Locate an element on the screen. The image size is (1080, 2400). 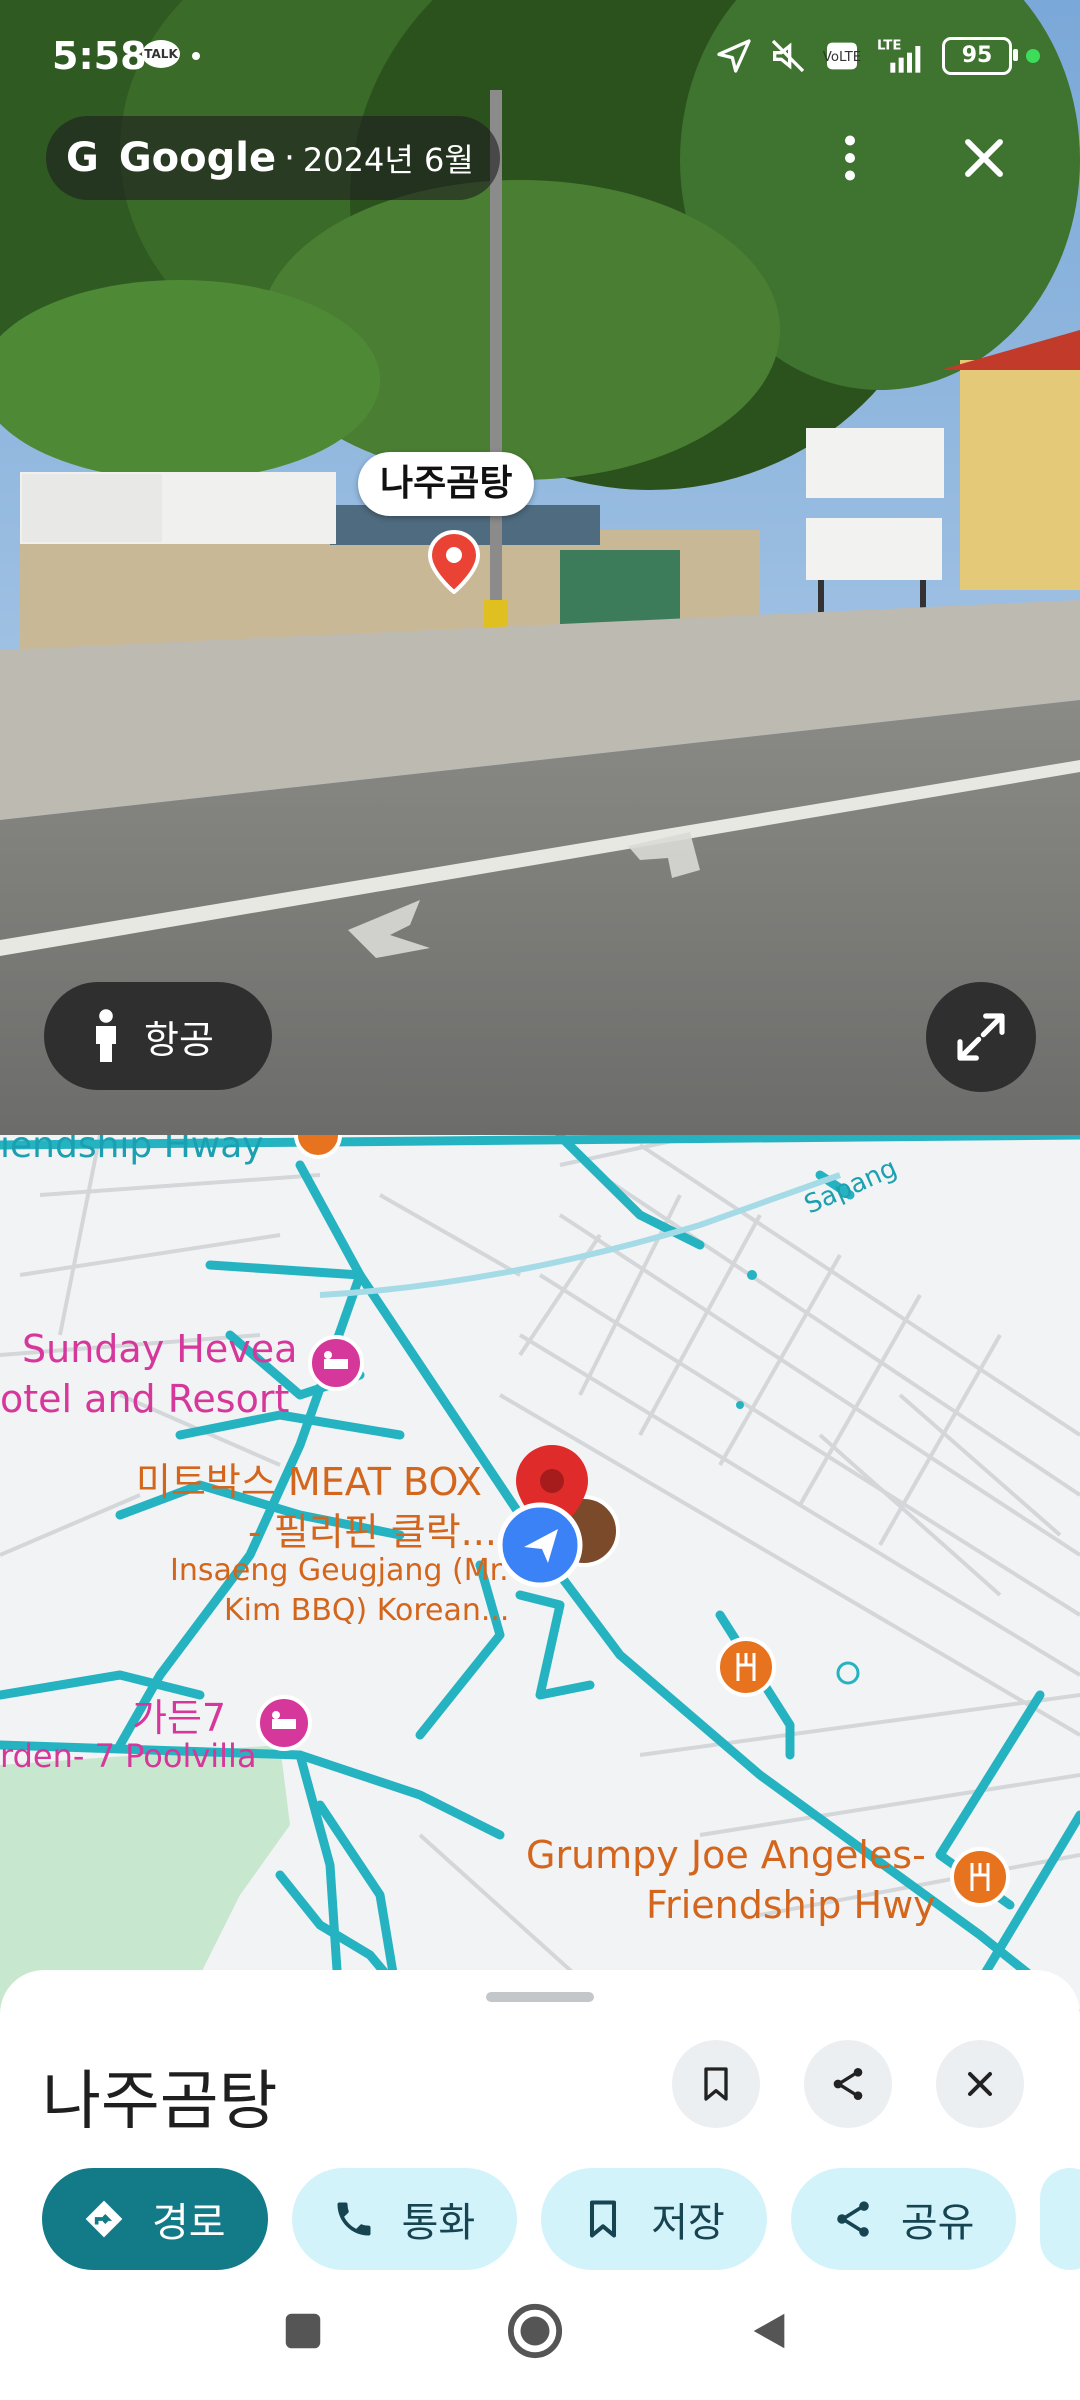
person-icon is located at coordinates (106, 1035).